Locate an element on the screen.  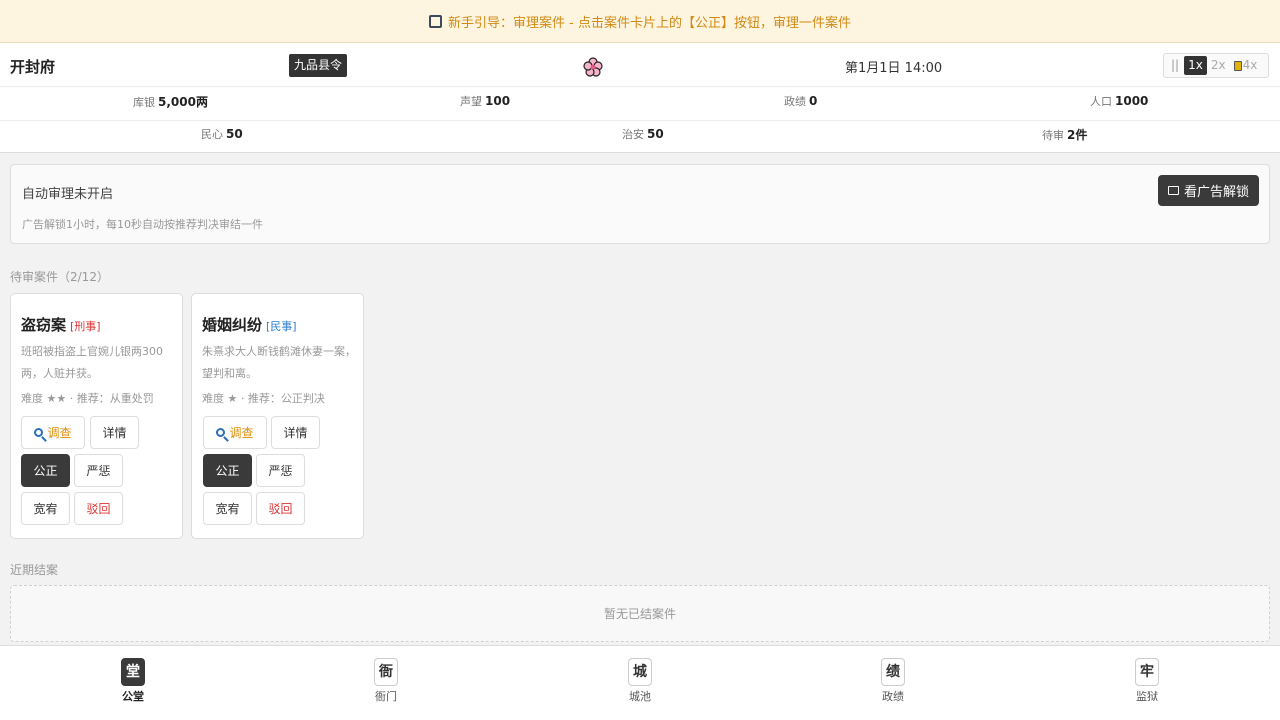
auto-judge-panel: 自动审理未开启 广告解锁1小时，每10秒自动按推荐判决审结一件 看广告解锁 is located at coordinates (640, 204).